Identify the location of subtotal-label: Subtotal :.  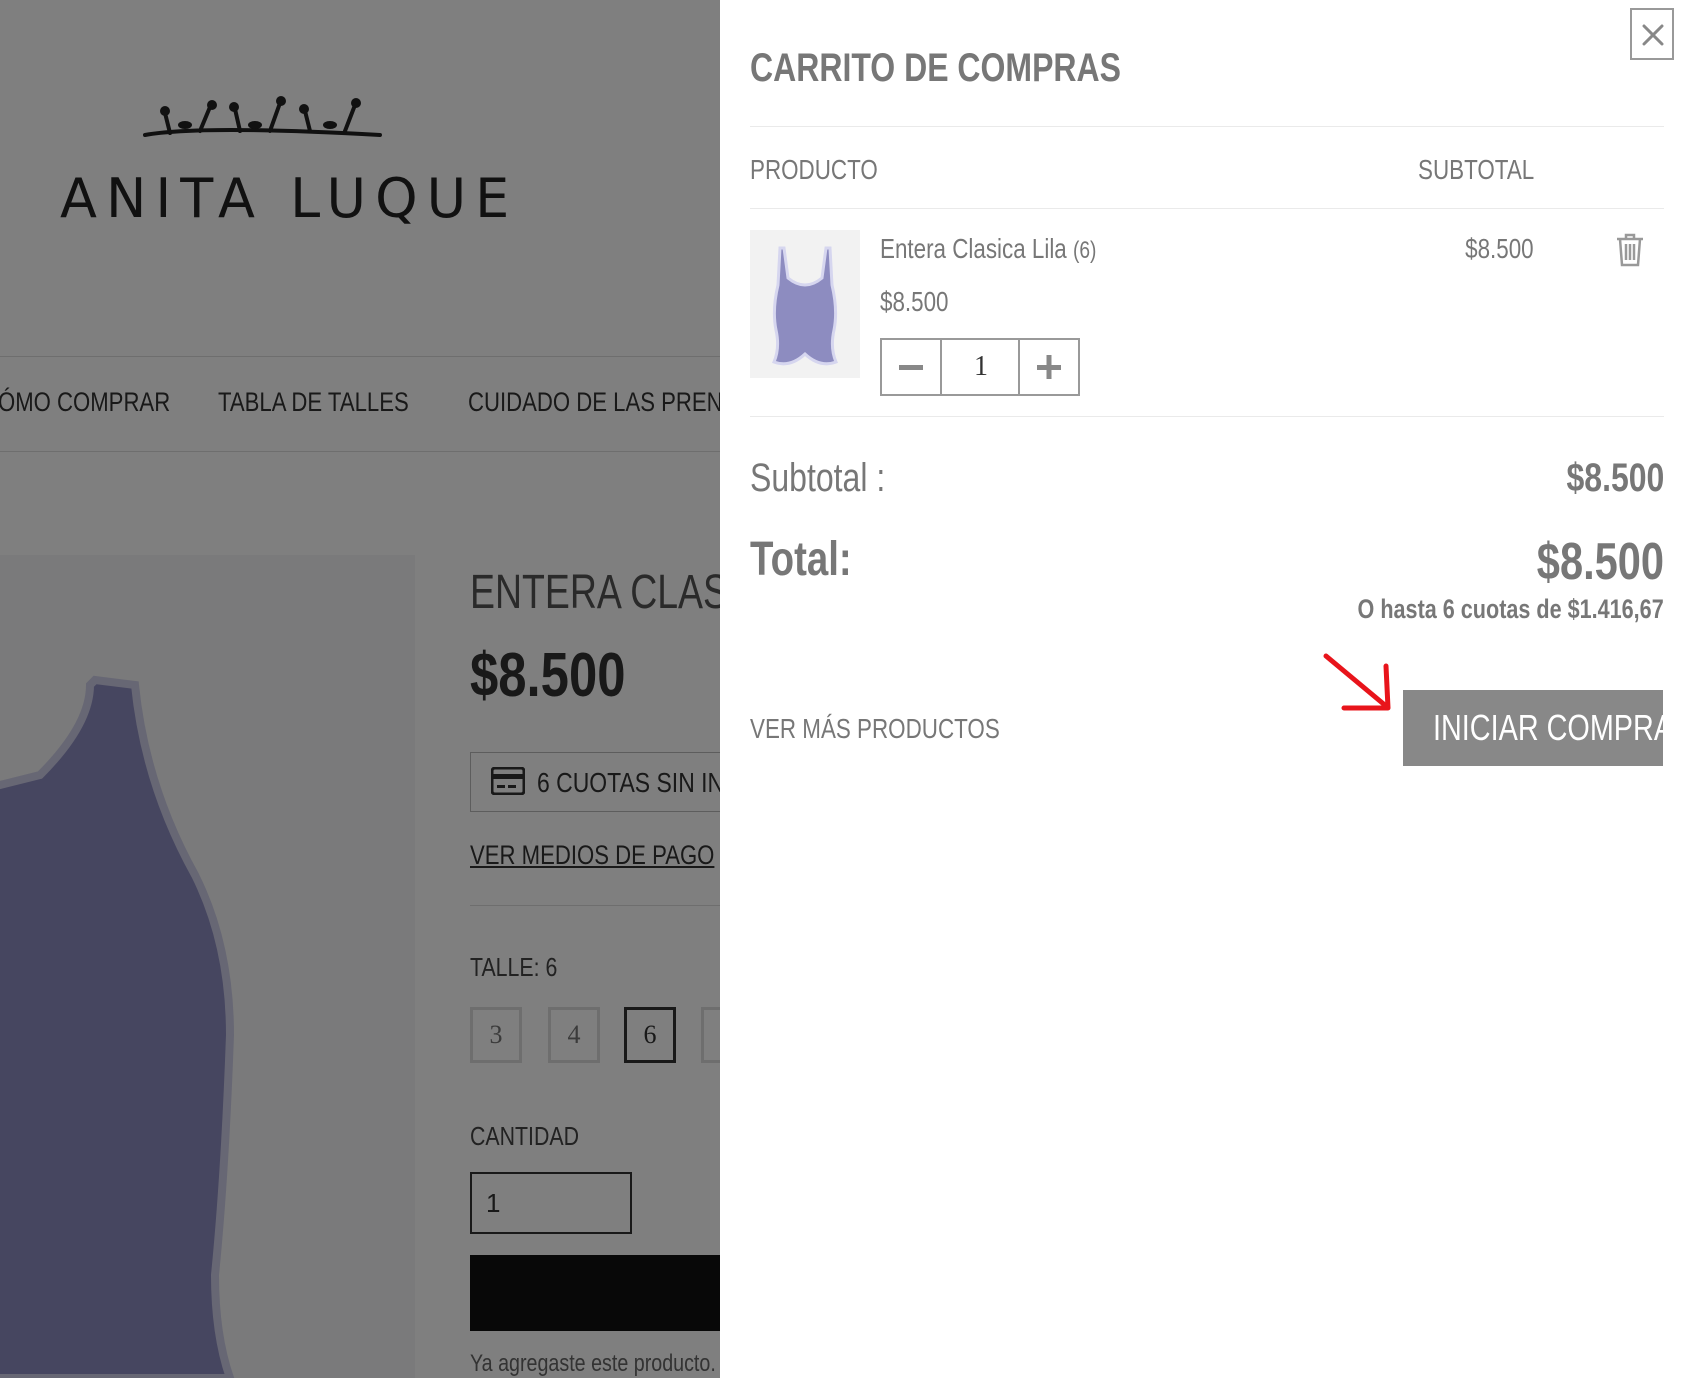
(818, 478).